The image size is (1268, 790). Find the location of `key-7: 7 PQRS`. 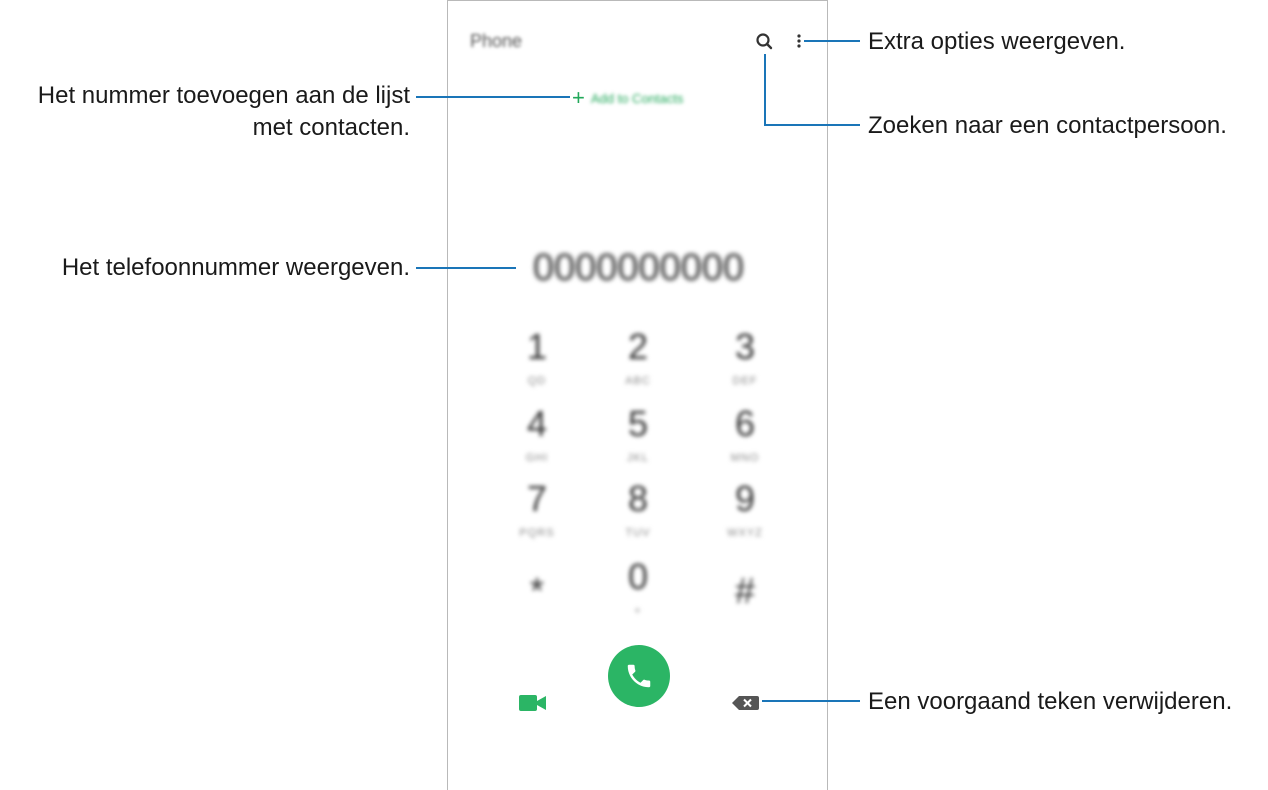

key-7: 7 PQRS is located at coordinates (537, 509).